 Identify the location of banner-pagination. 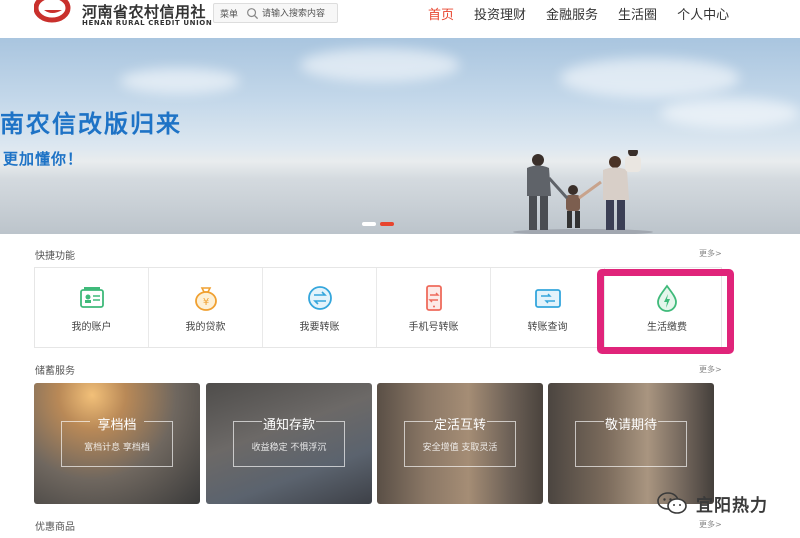
(380, 225).